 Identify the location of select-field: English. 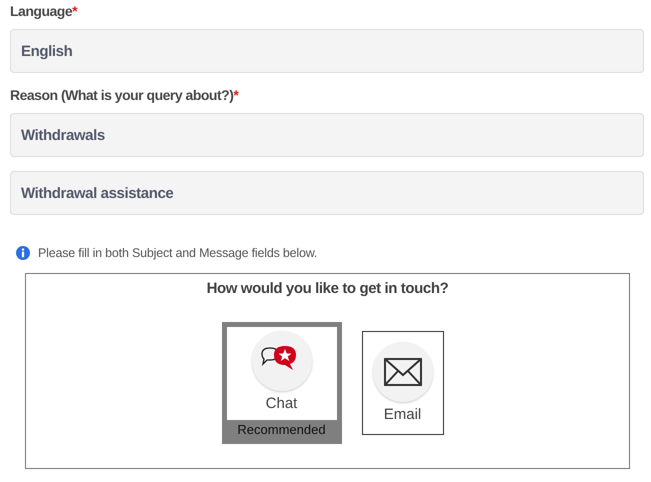
(327, 51).